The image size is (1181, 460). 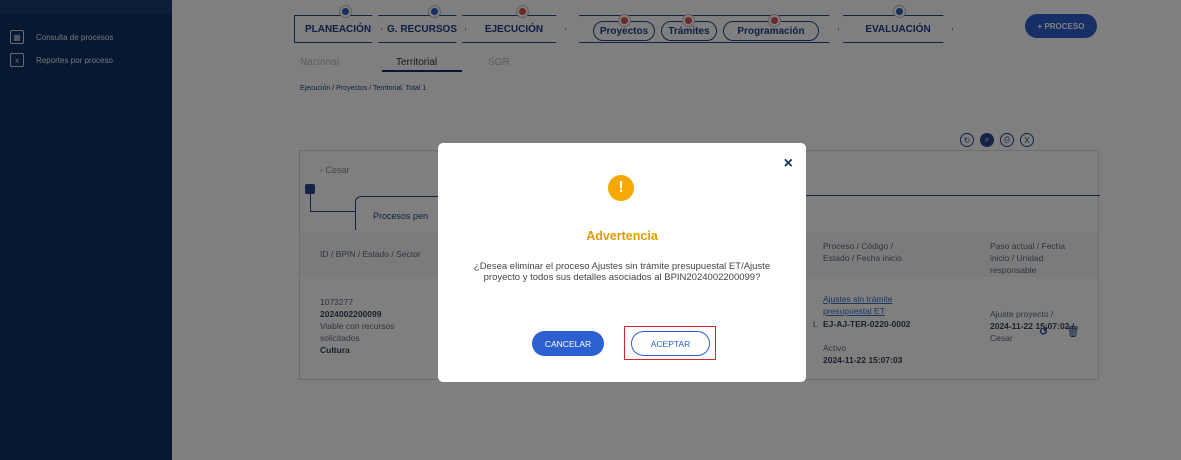 What do you see at coordinates (621, 188) in the screenshot?
I see `warning-icon: !` at bounding box center [621, 188].